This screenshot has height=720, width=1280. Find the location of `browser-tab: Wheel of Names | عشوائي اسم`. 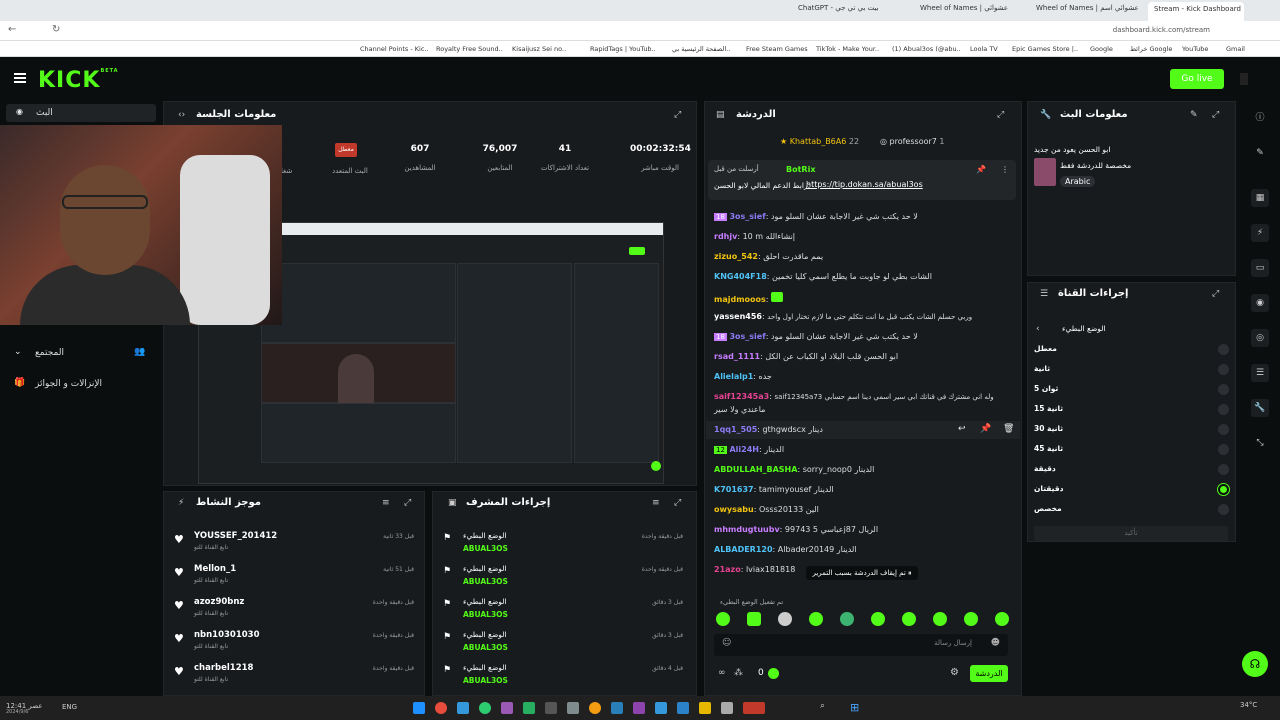

browser-tab: Wheel of Names | عشوائي اسم is located at coordinates (1087, 11).